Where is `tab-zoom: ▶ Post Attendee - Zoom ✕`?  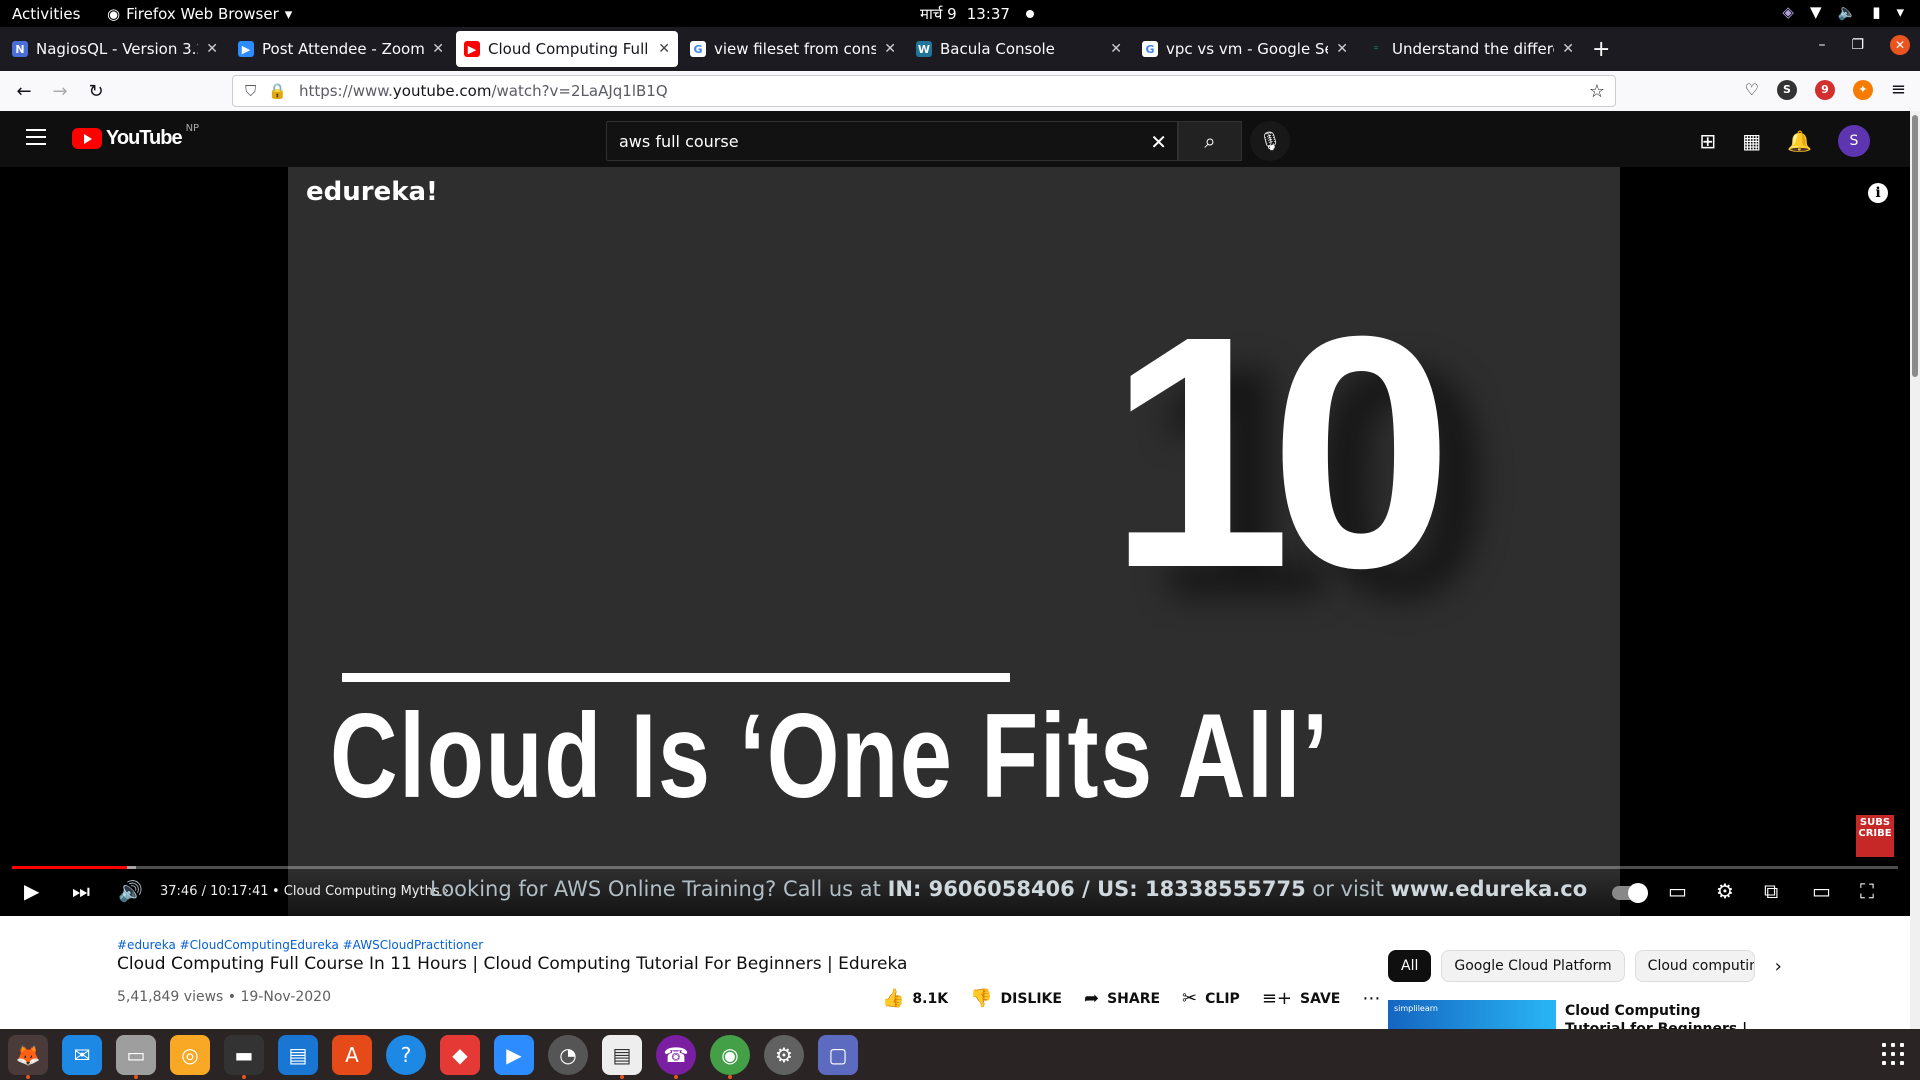 tab-zoom: ▶ Post Attendee - Zoom ✕ is located at coordinates (341, 49).